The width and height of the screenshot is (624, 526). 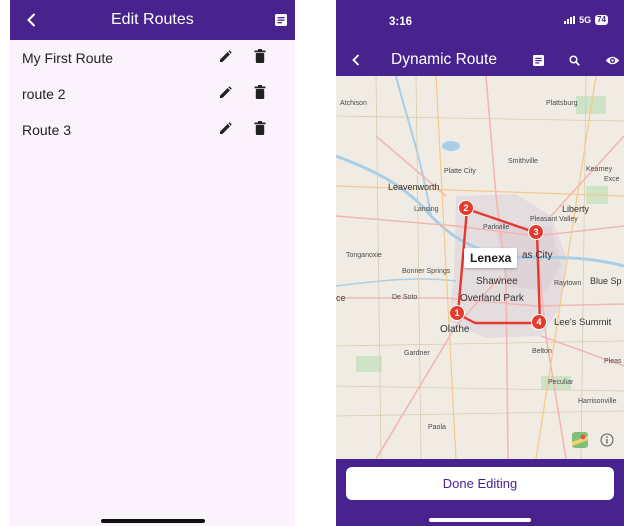 I want to click on map-label: Overland Park, so click(x=492, y=298).